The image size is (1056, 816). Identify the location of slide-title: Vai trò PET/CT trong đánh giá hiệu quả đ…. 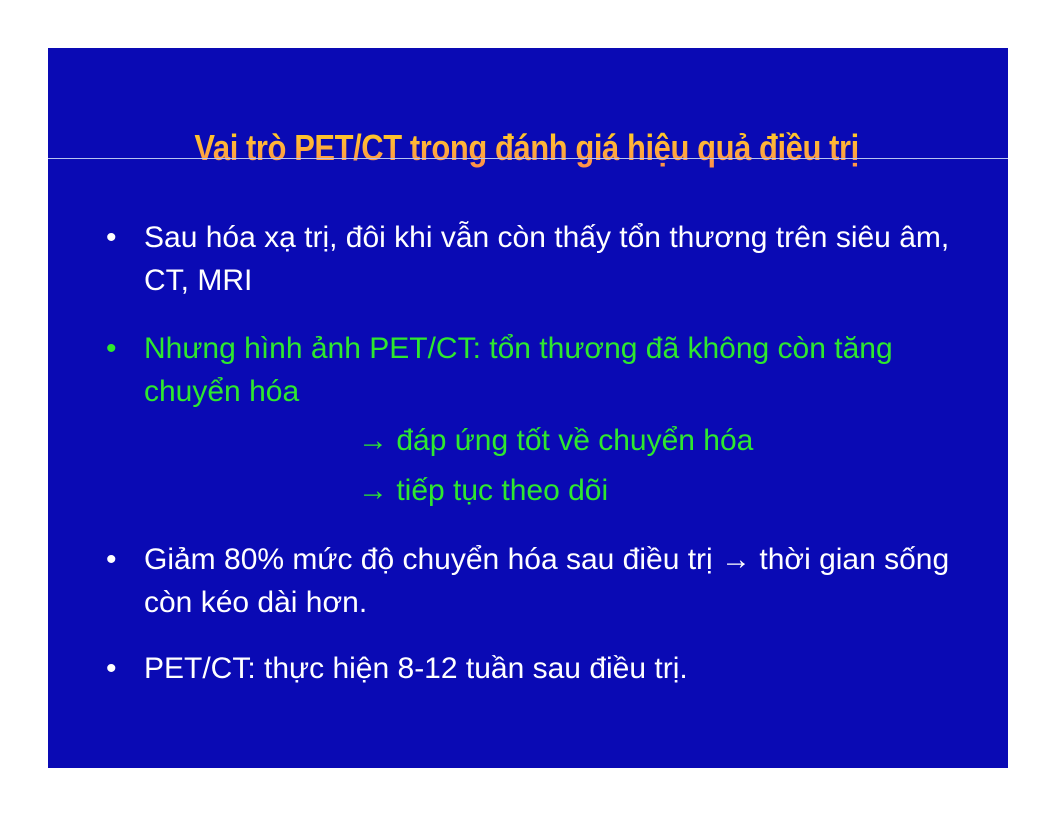
(527, 148).